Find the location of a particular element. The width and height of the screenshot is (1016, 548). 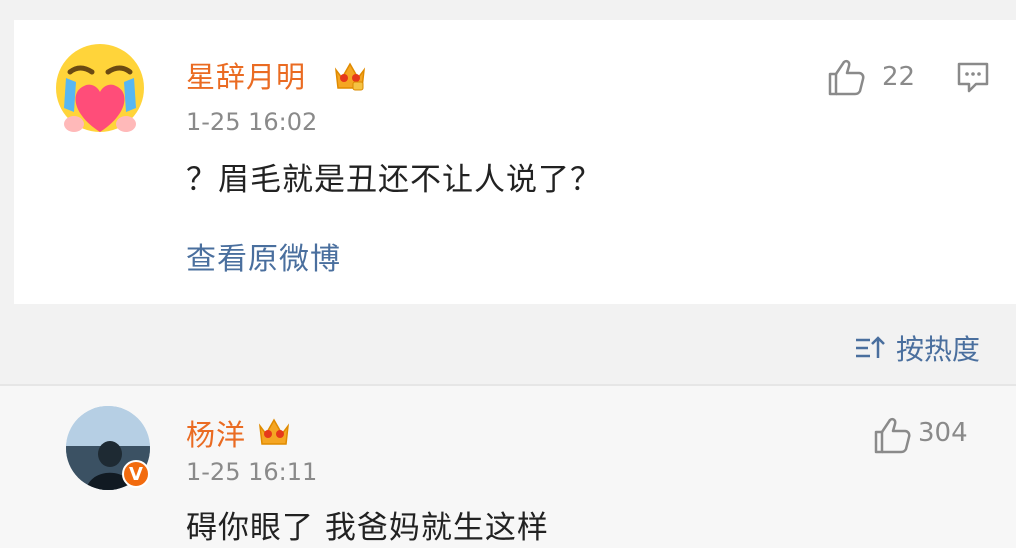

comment-text: ？眉毛就是丑还不让人说了？ is located at coordinates (394, 180).